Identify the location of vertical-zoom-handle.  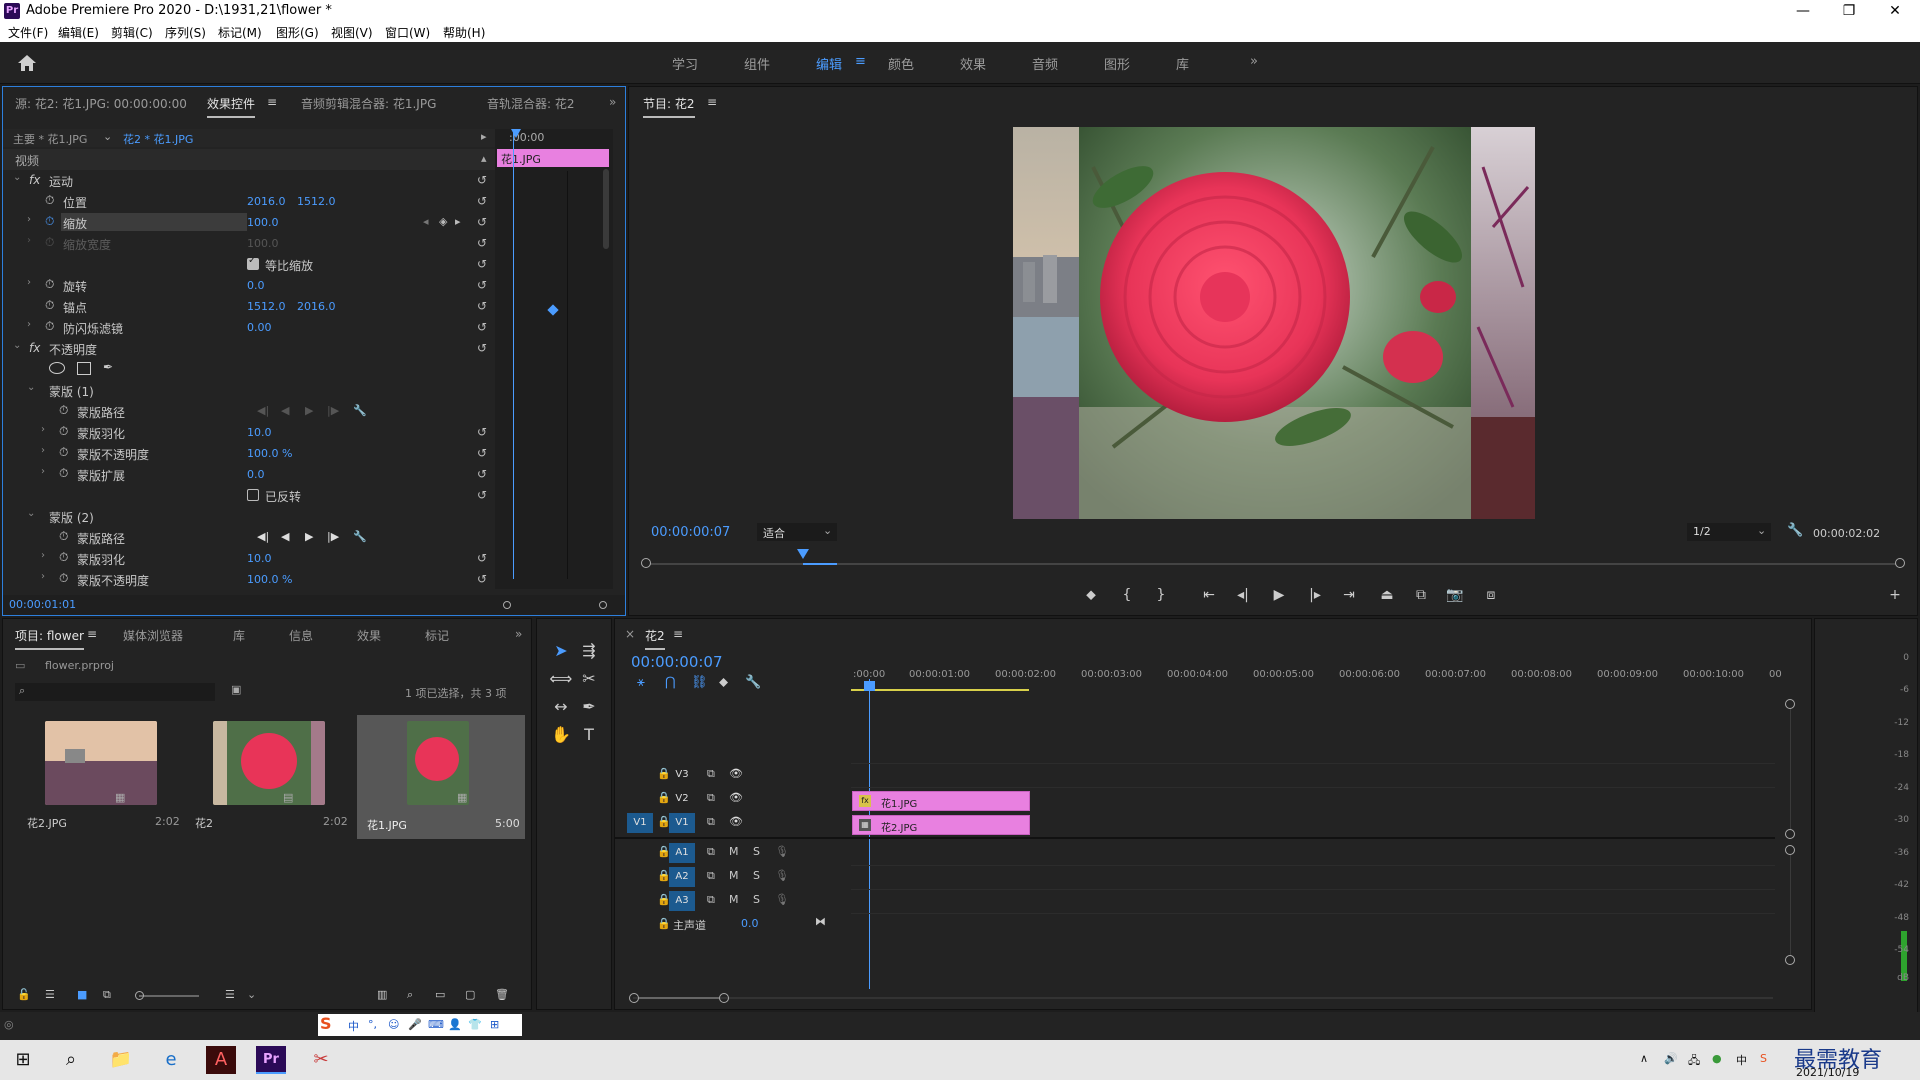
(1790, 850).